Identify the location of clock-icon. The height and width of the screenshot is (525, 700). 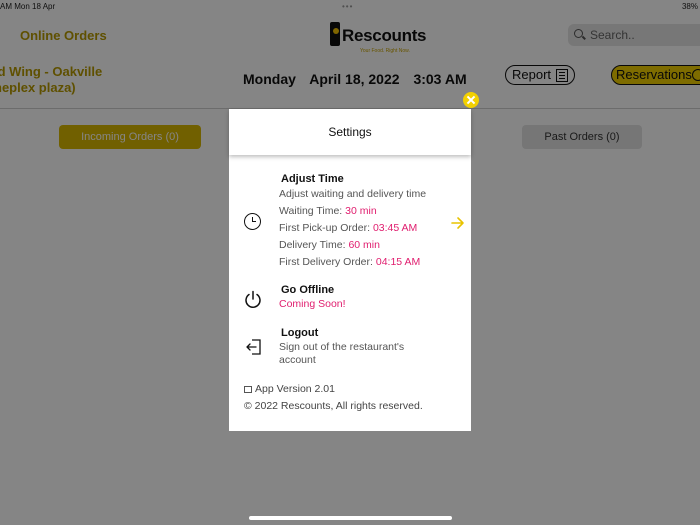
(252, 221).